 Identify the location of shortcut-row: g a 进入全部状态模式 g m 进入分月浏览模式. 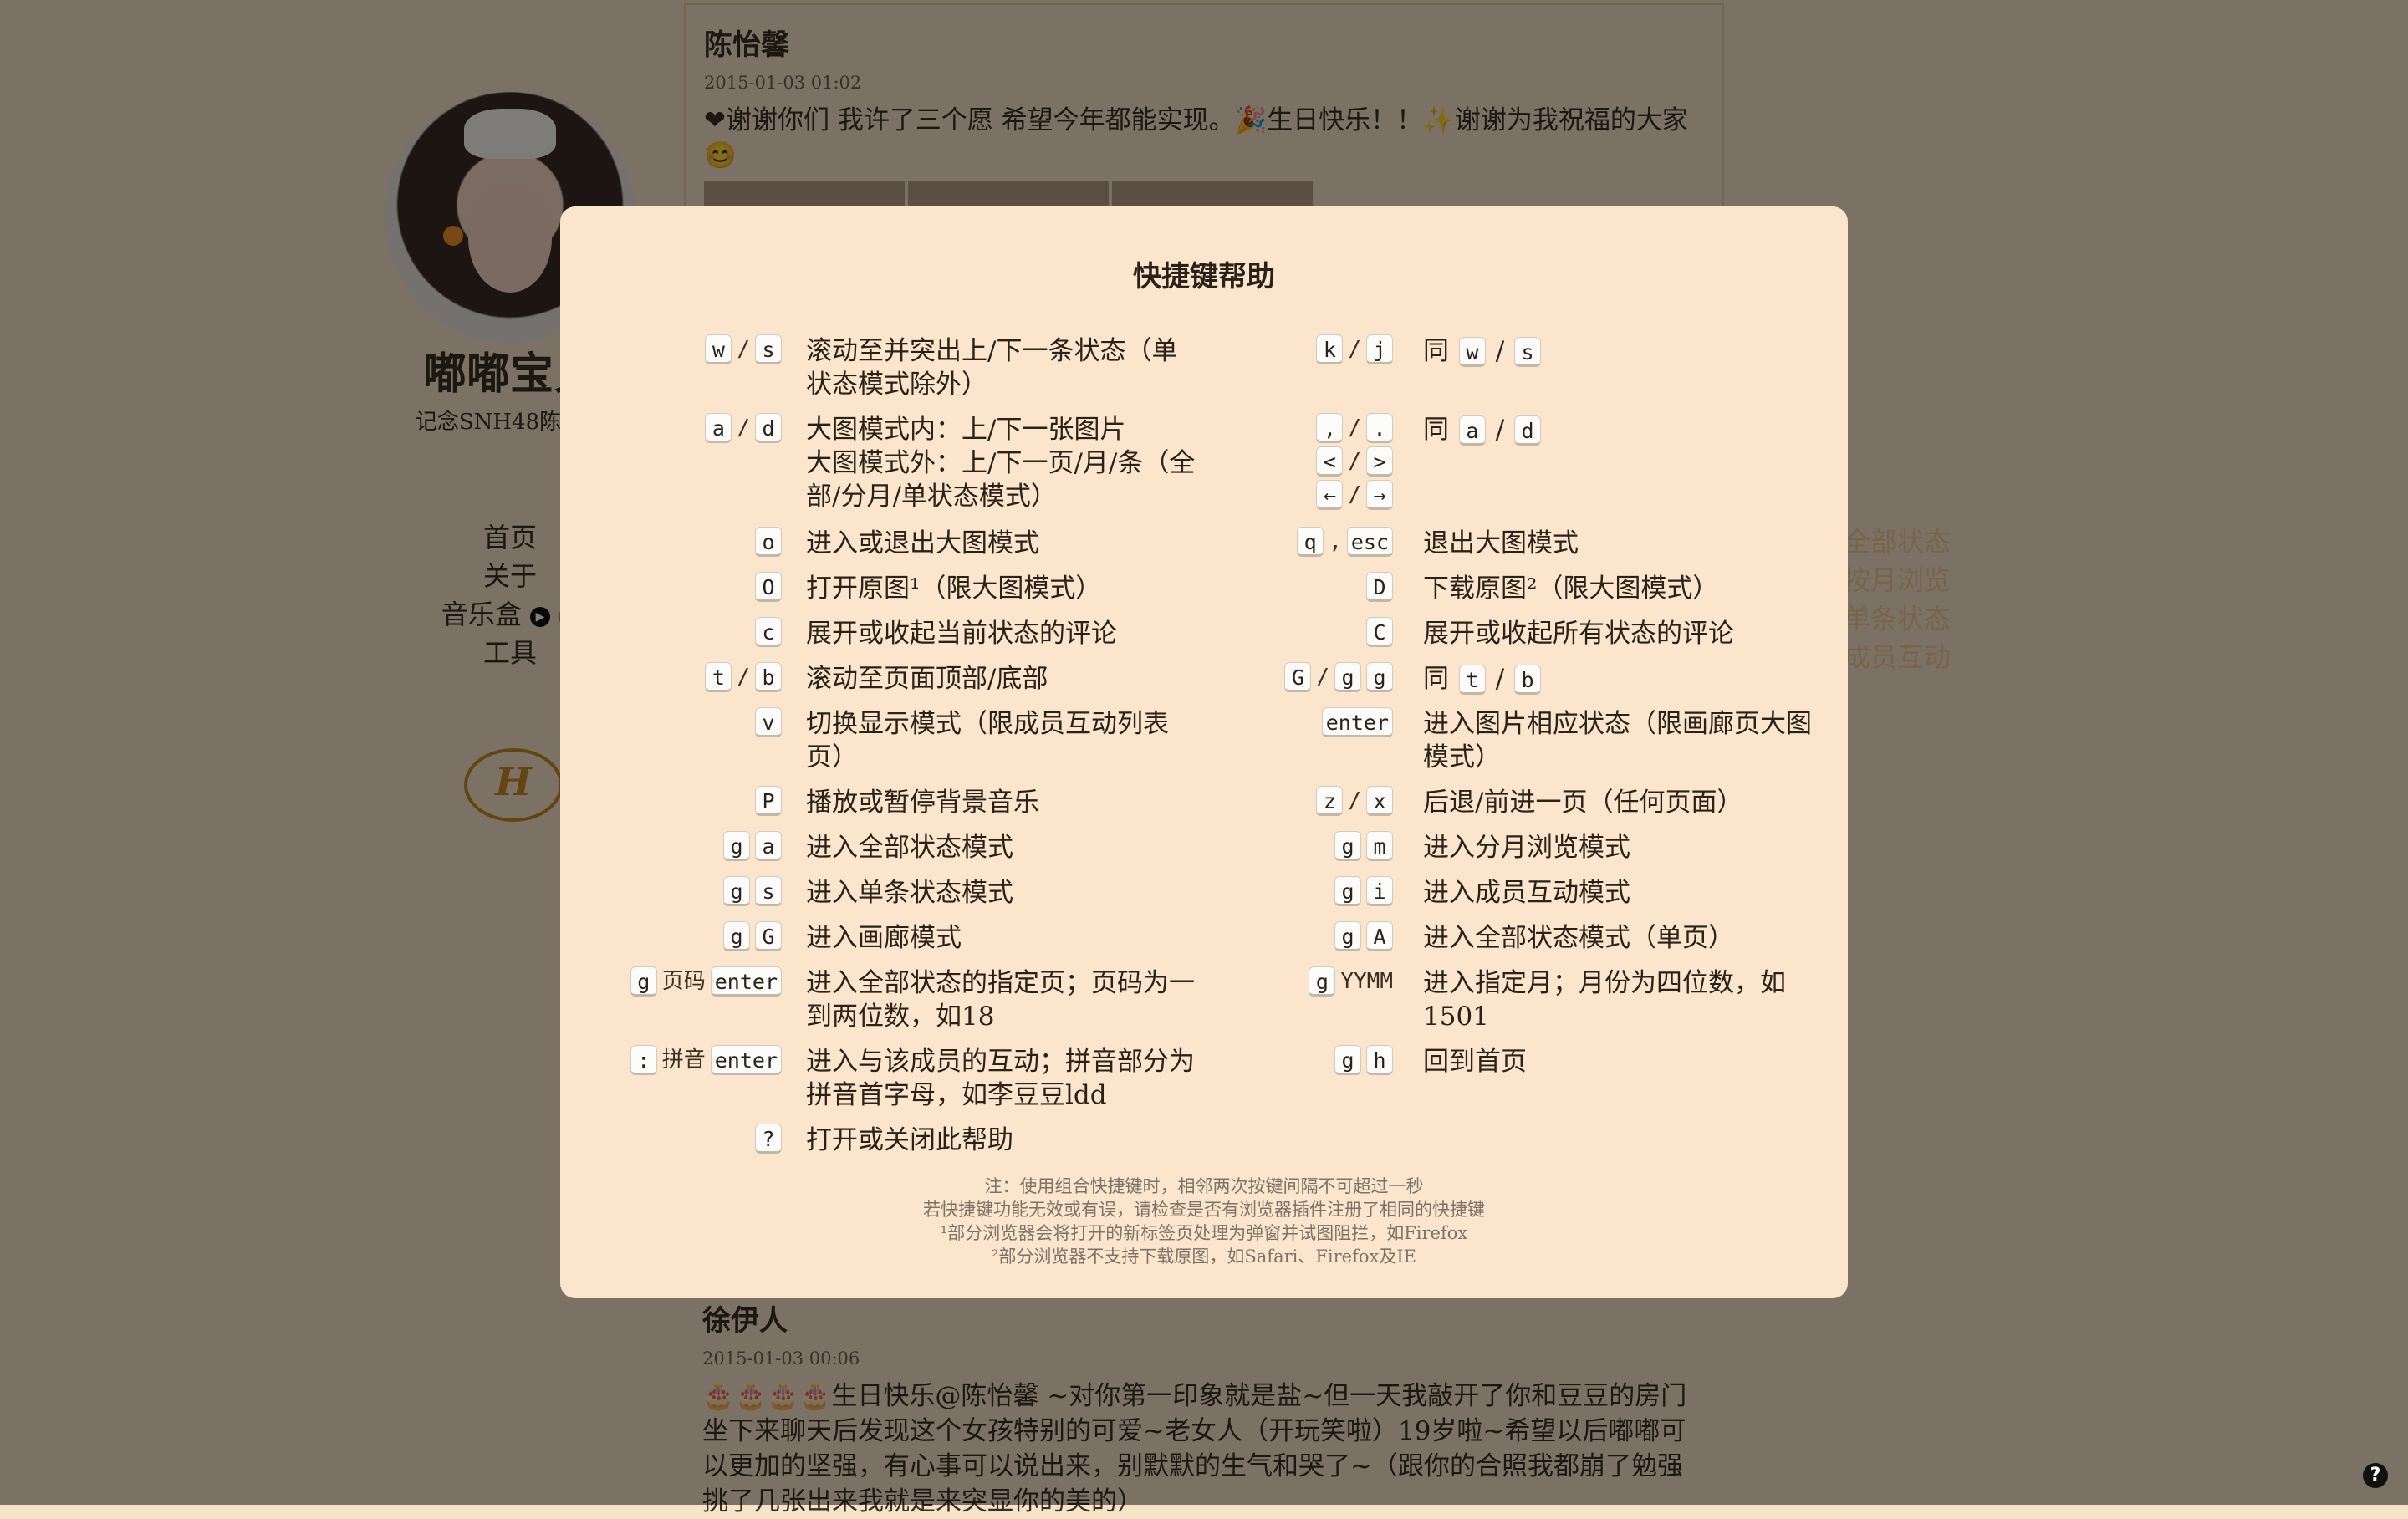
(1204, 852).